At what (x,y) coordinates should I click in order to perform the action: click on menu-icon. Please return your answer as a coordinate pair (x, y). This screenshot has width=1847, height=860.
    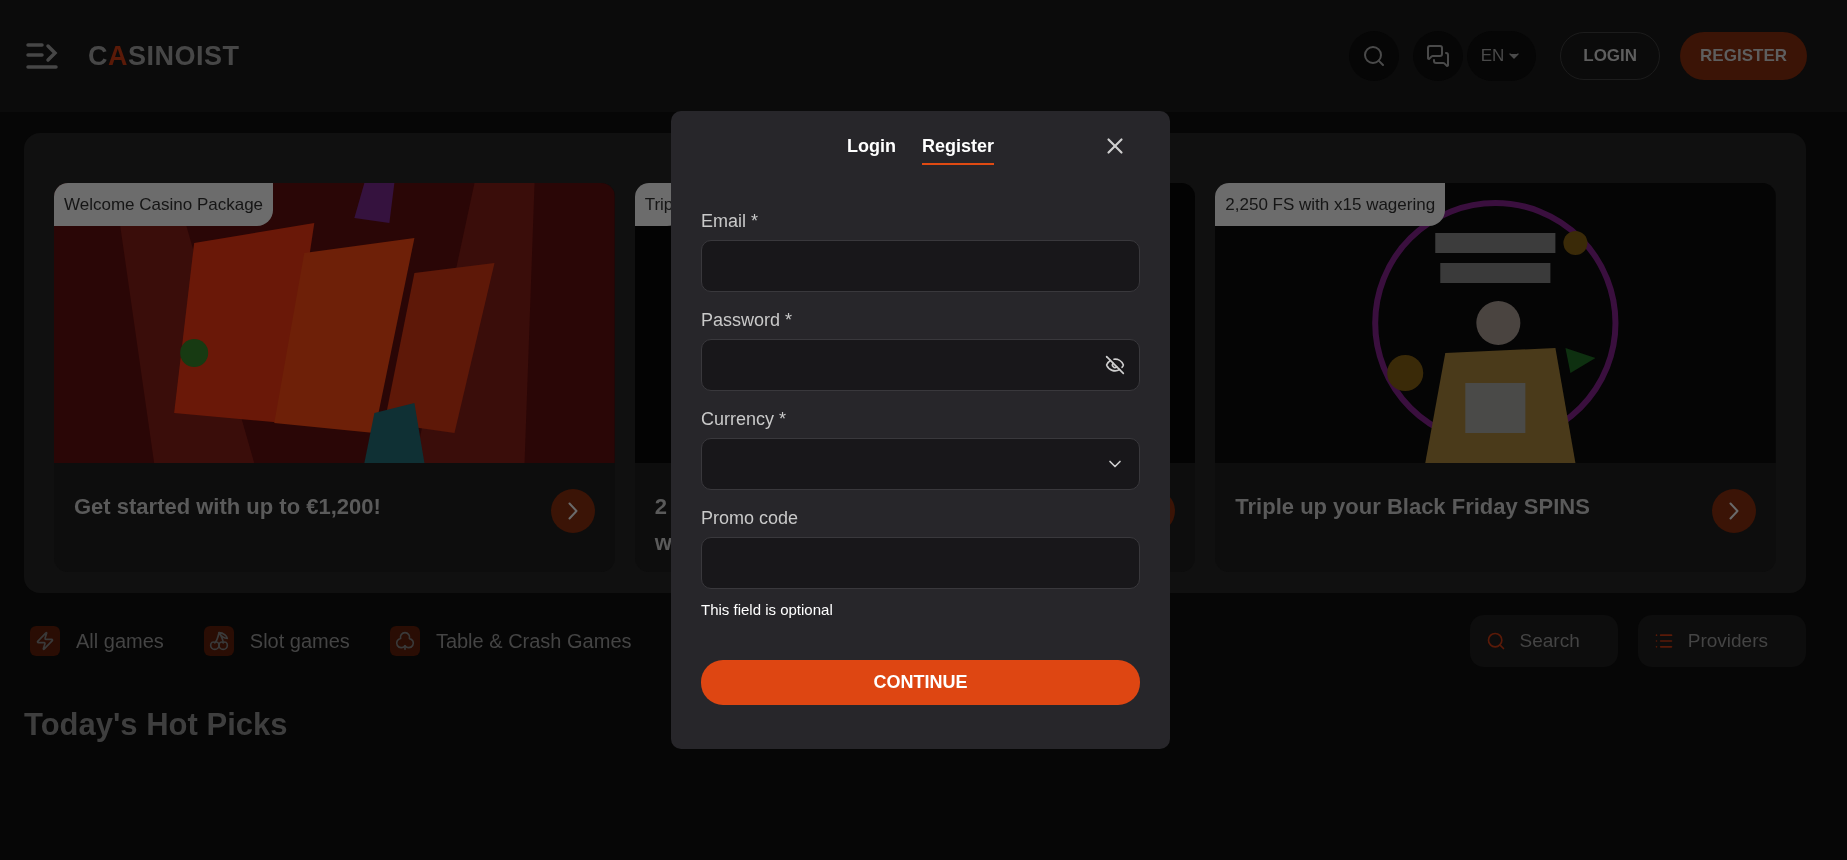
    Looking at the image, I should click on (42, 56).